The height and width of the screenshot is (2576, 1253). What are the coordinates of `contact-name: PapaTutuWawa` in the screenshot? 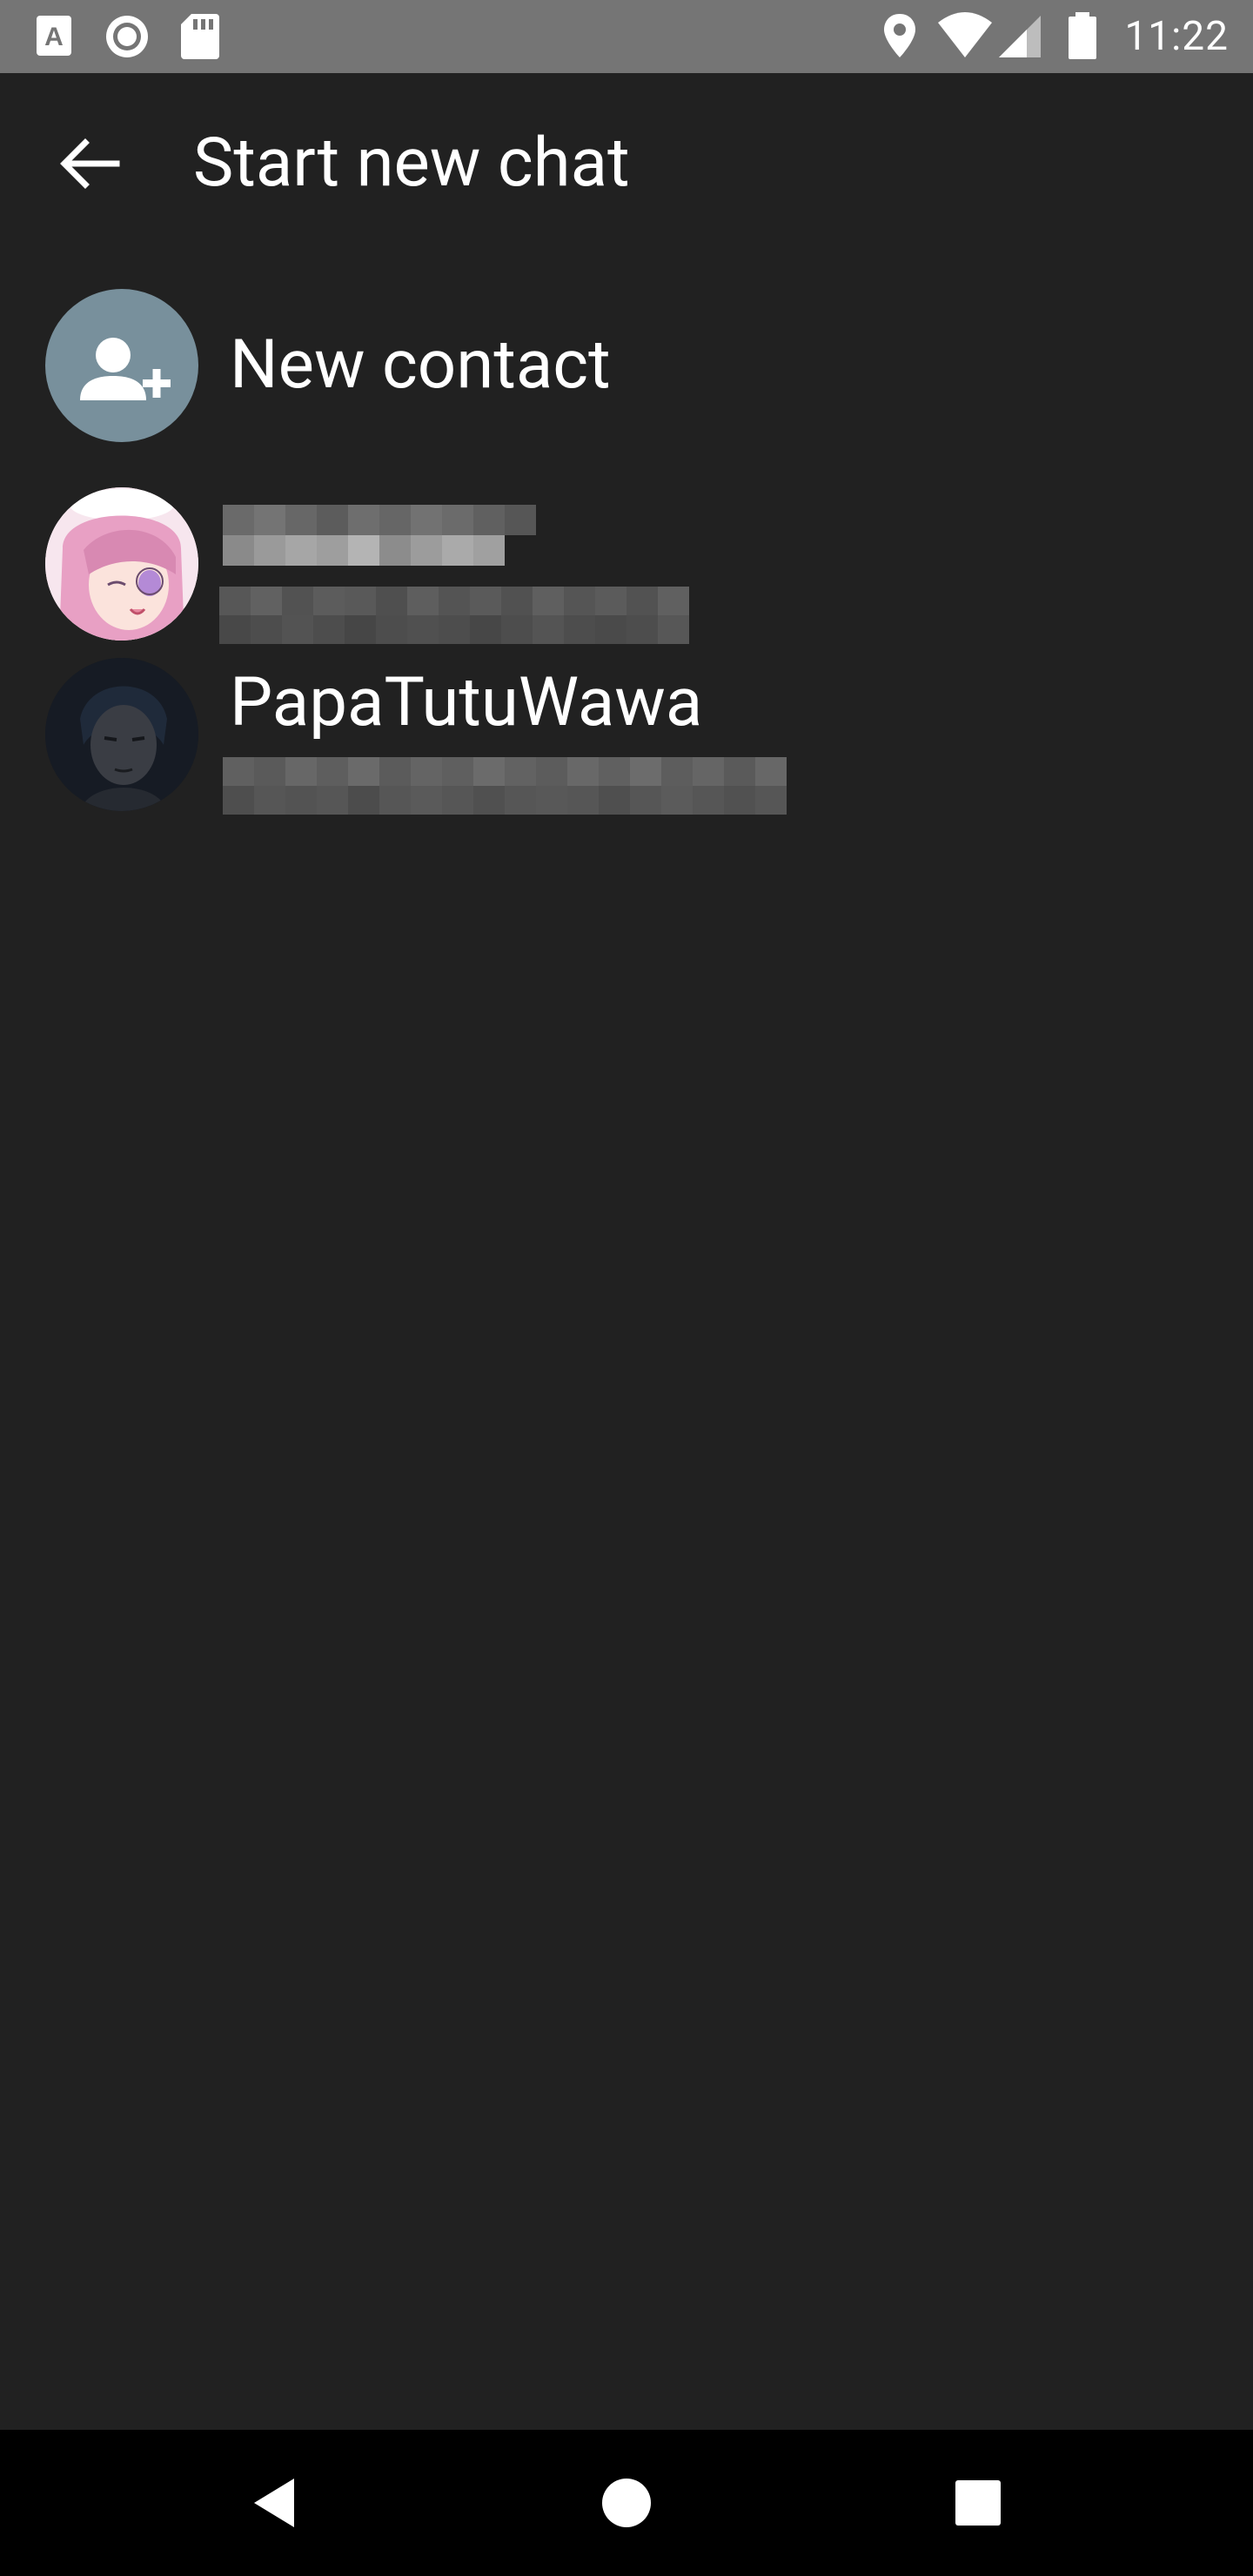 It's located at (466, 702).